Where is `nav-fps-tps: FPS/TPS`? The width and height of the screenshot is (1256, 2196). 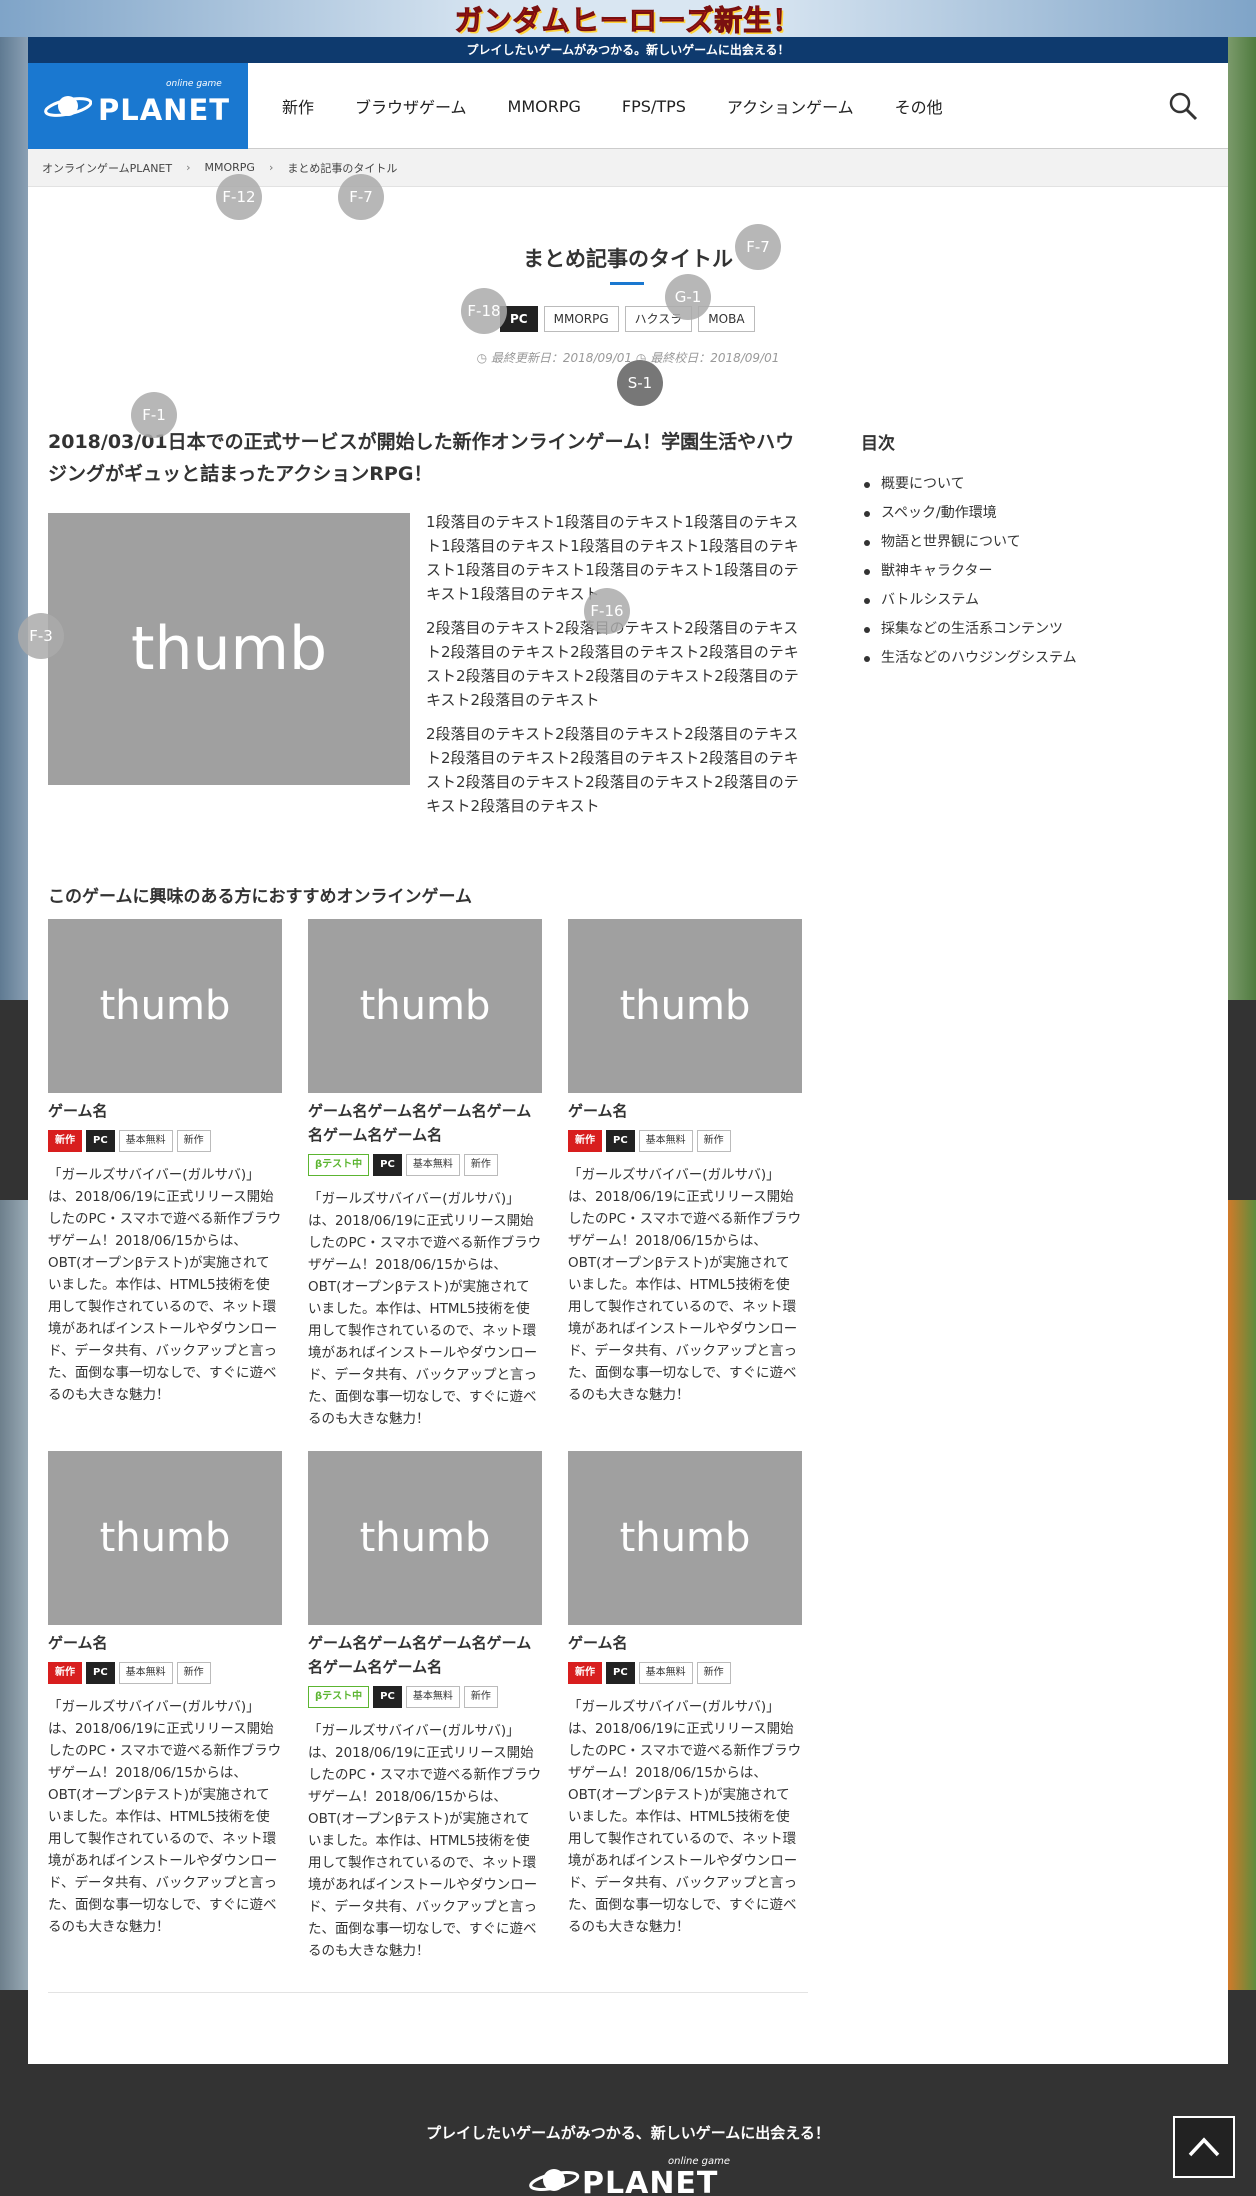 nav-fps-tps: FPS/TPS is located at coordinates (654, 106).